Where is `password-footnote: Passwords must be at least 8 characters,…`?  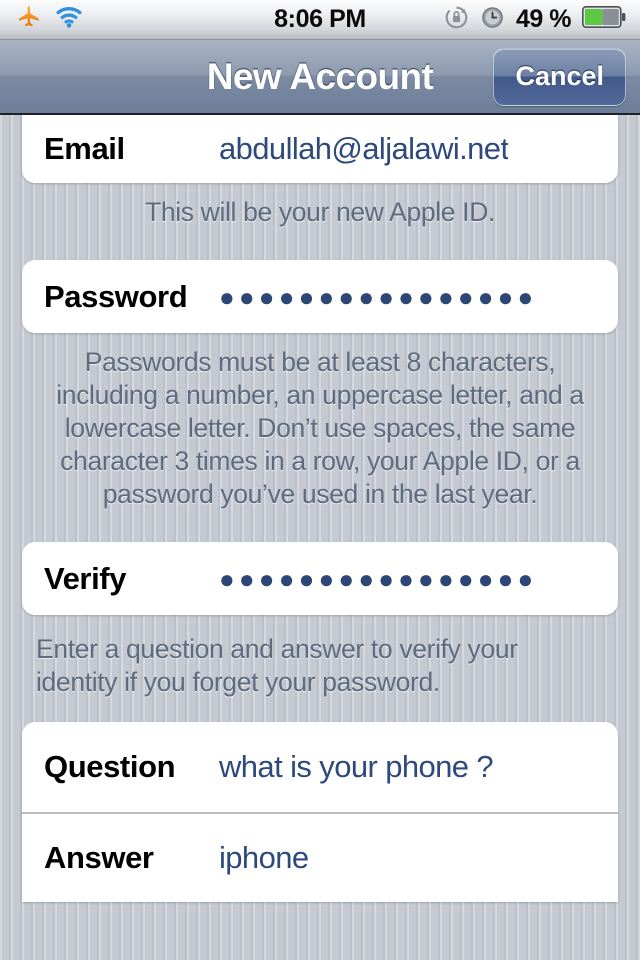 password-footnote: Passwords must be at least 8 characters,… is located at coordinates (320, 428).